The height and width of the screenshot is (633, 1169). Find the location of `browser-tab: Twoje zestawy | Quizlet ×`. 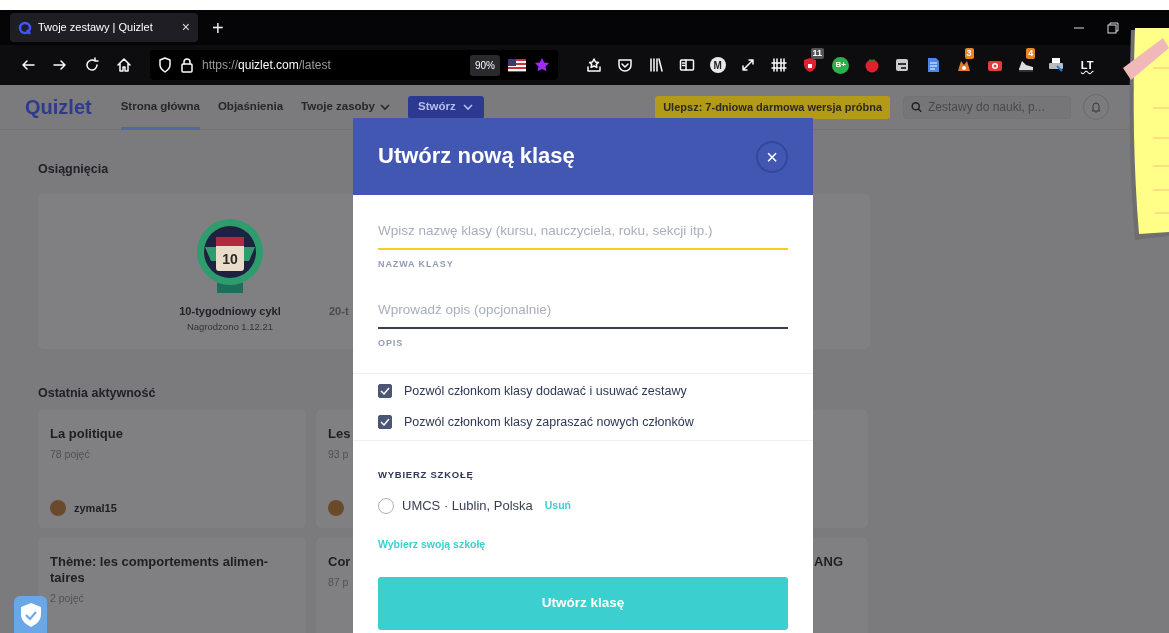

browser-tab: Twoje zestawy | Quizlet × is located at coordinates (104, 27).